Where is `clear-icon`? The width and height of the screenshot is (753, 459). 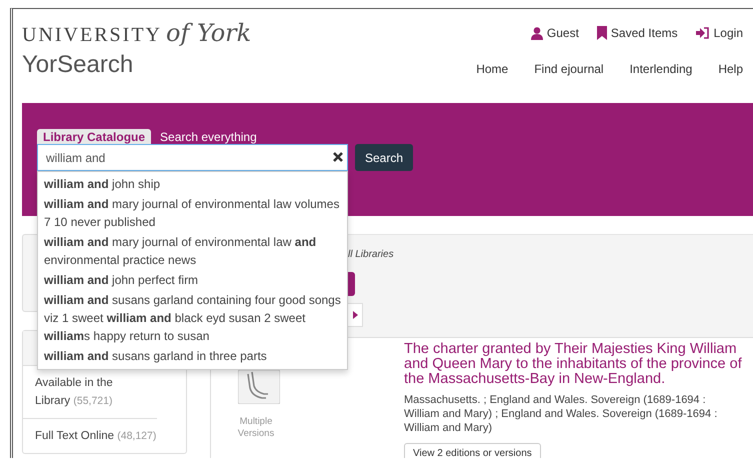 clear-icon is located at coordinates (338, 157).